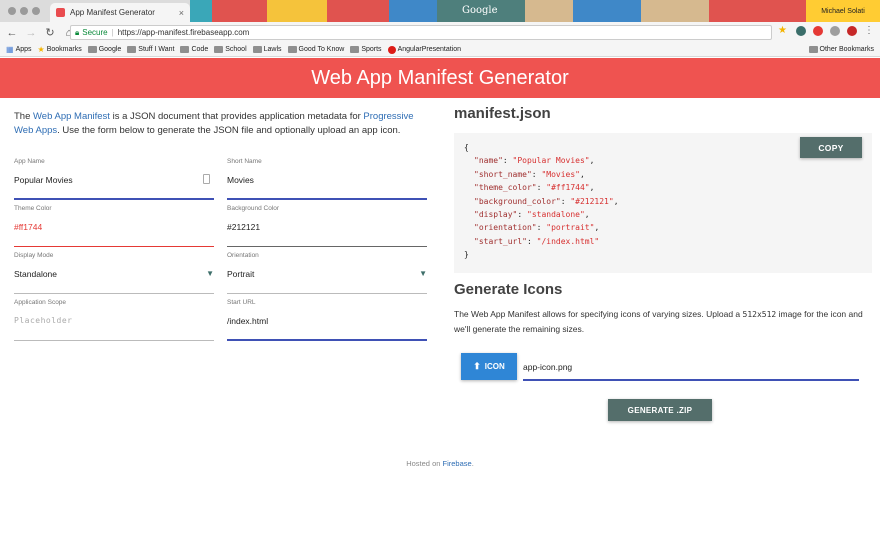 This screenshot has width=880, height=550. I want to click on firebase-link: Firebase, so click(457, 463).